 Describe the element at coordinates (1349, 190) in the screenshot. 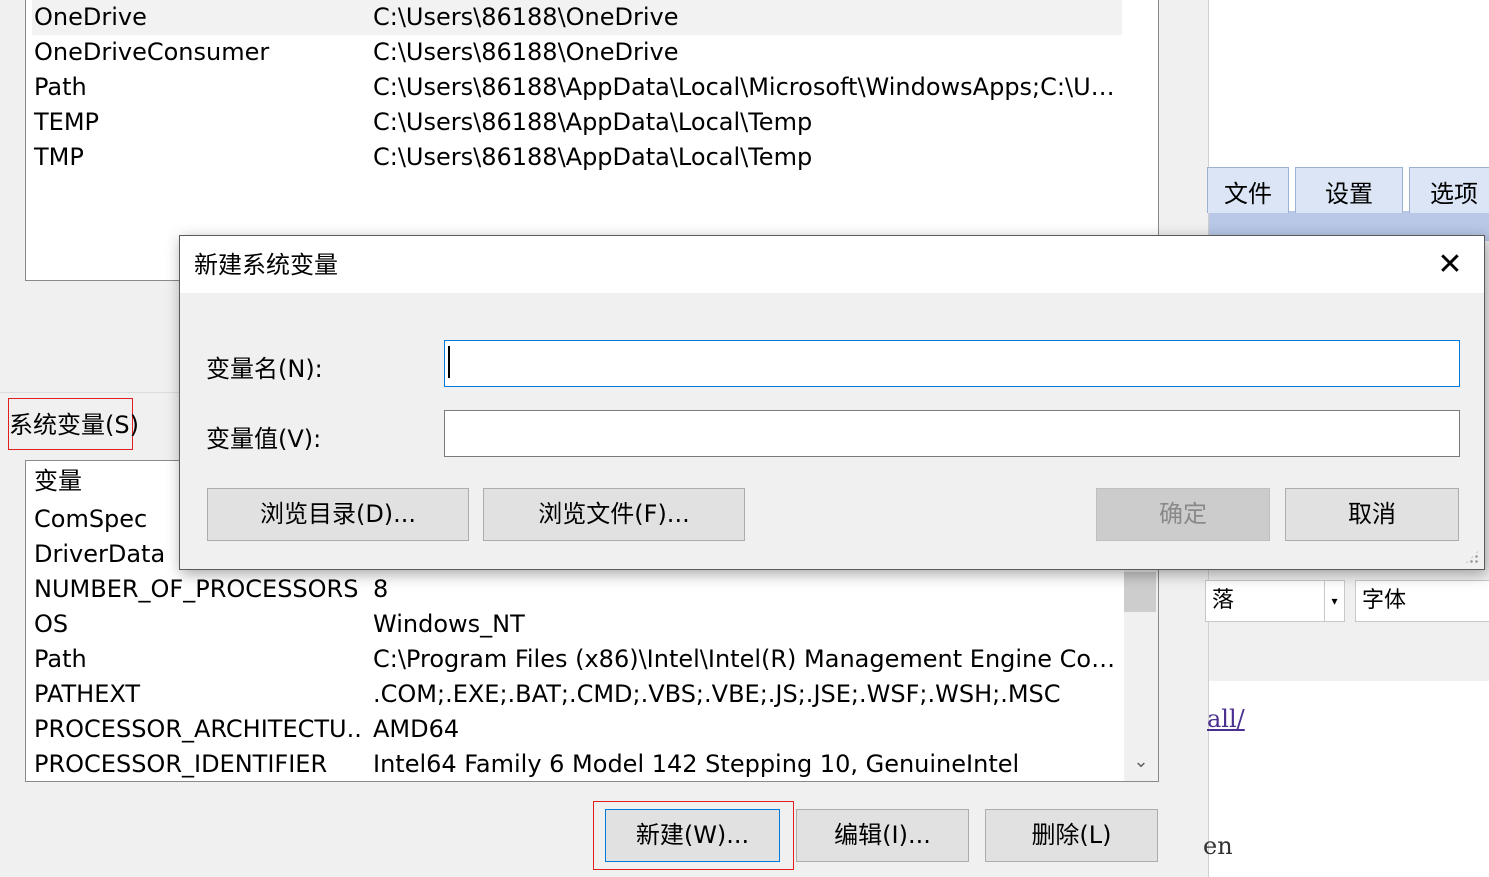

I see `tab-settings: 设置` at that location.